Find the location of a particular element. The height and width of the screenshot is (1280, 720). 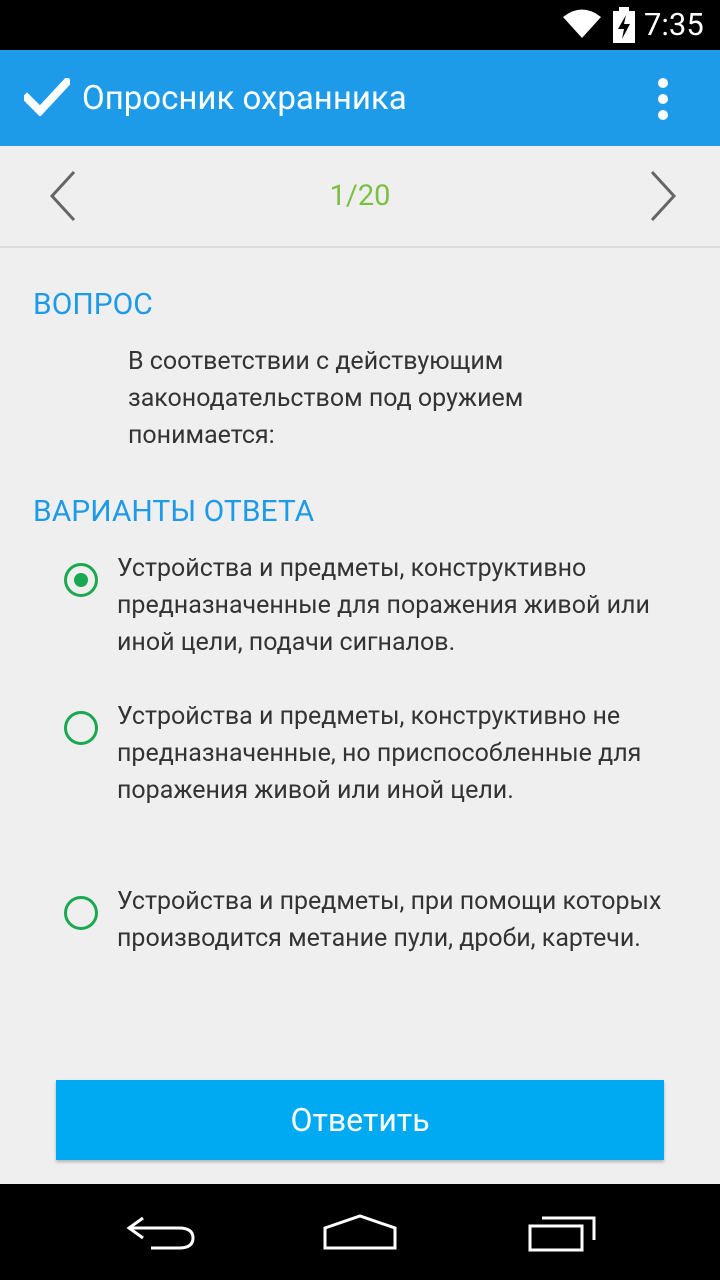

question-pager: 1/20 is located at coordinates (360, 197).